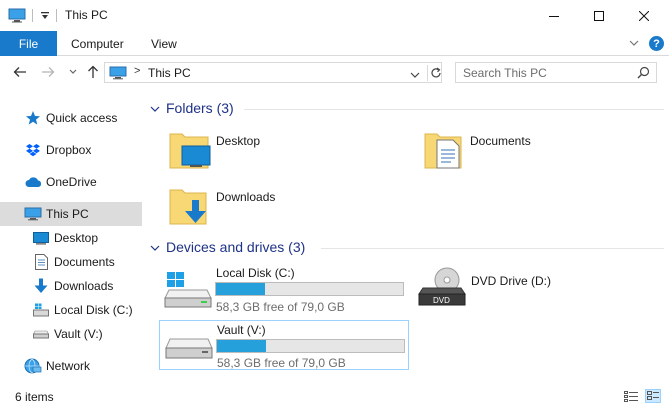 This screenshot has width=669, height=409. I want to click on ribbon-tabs: File Computer View ?, so click(334, 43).